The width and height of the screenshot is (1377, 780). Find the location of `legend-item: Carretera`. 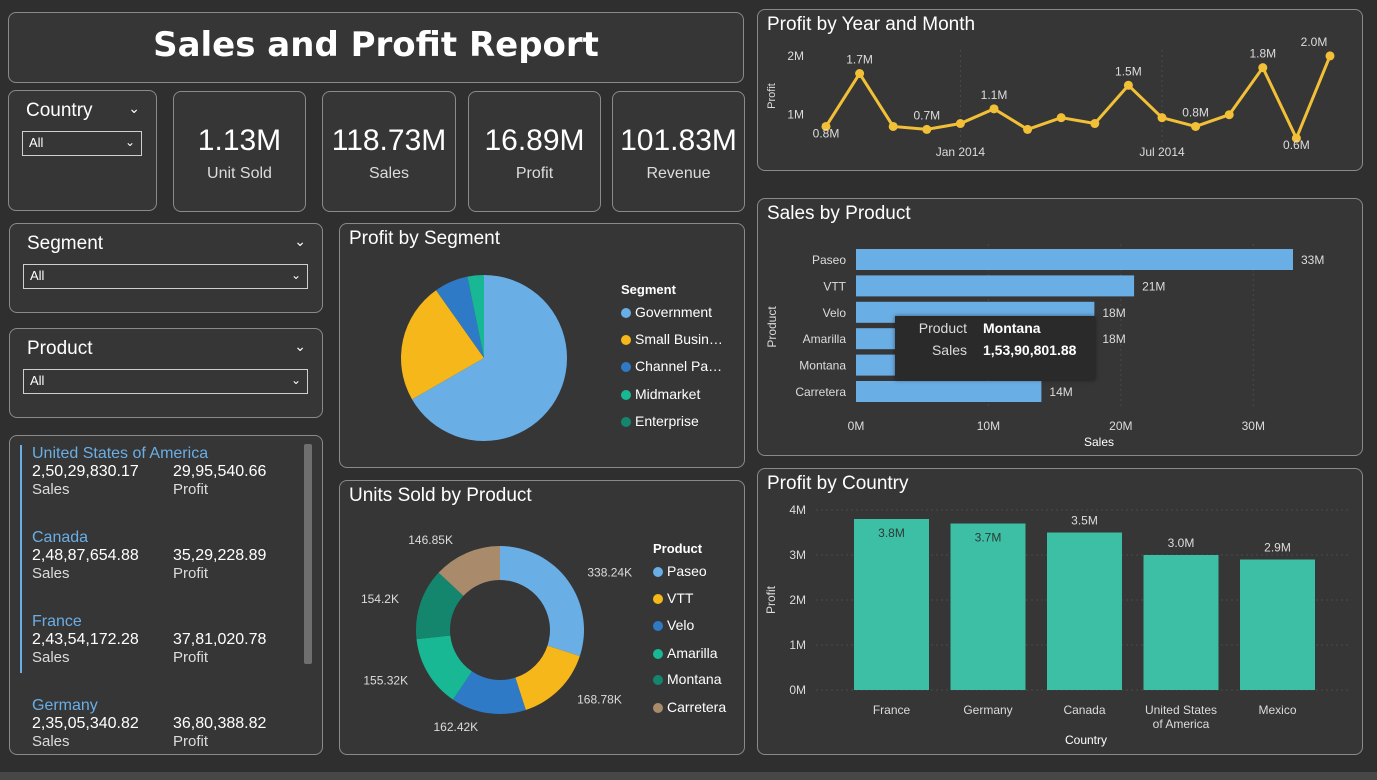

legend-item: Carretera is located at coordinates (689, 707).